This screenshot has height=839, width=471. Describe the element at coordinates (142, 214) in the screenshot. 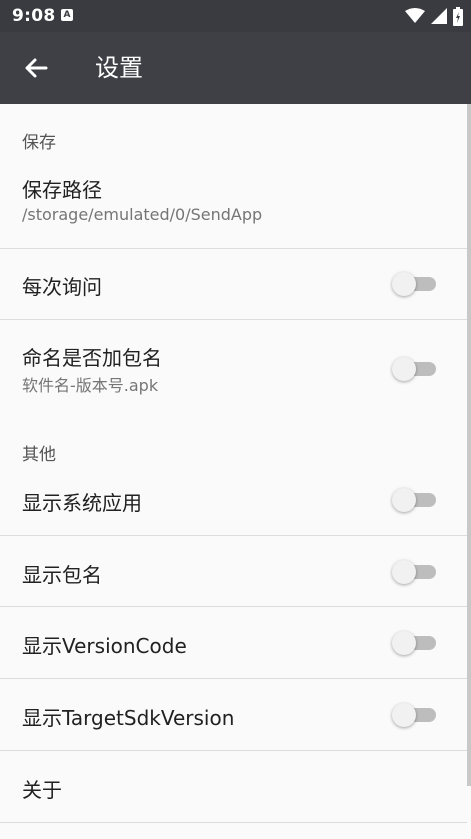

I see `pref-save-path-summary: /storage/emulated/0/SendApp` at that location.